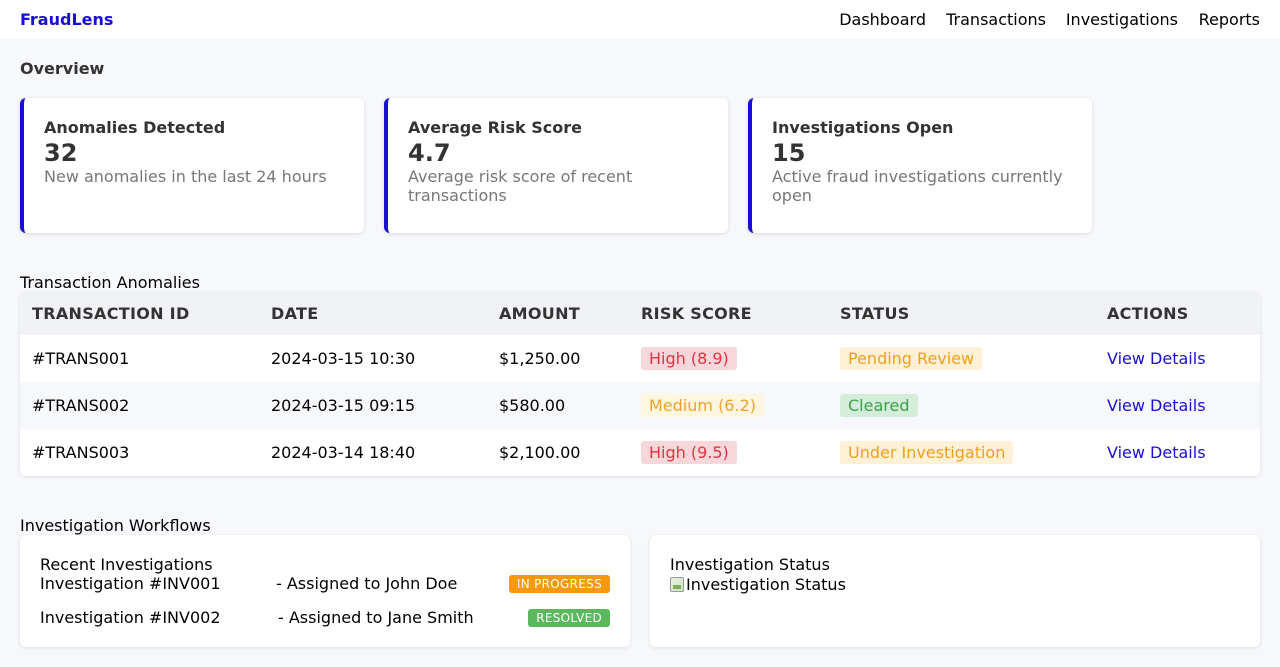 The height and width of the screenshot is (667, 1280). I want to click on stat-card-title: Investigations Open, so click(863, 127).